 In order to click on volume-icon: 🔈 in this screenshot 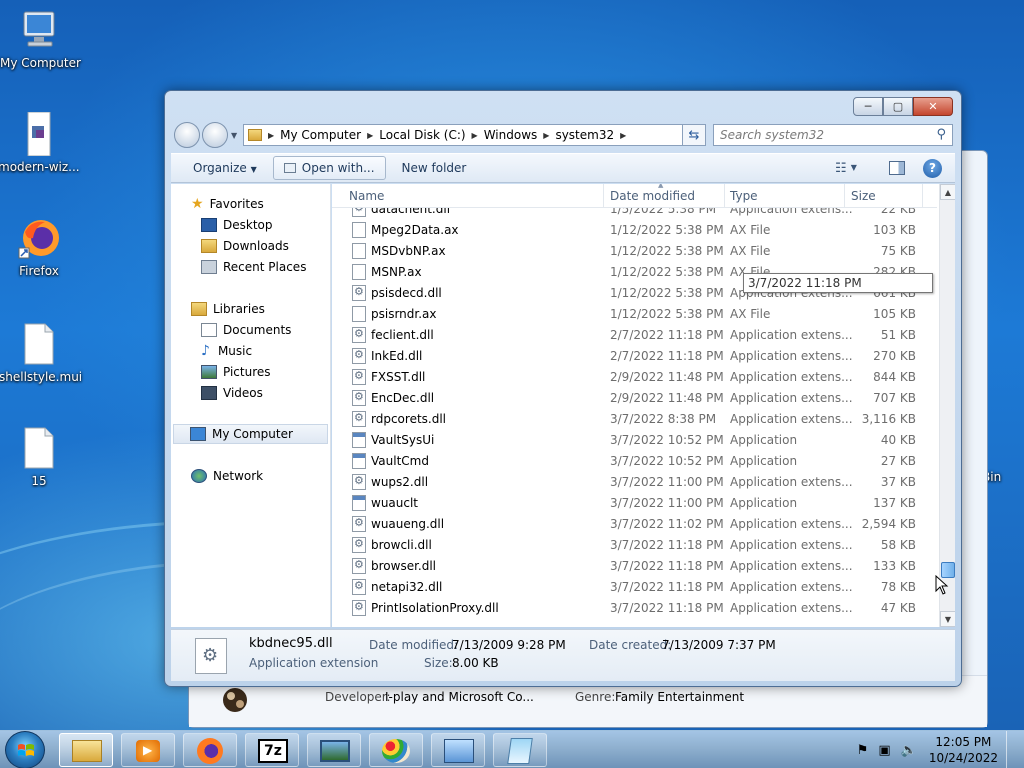, I will do `click(909, 750)`.